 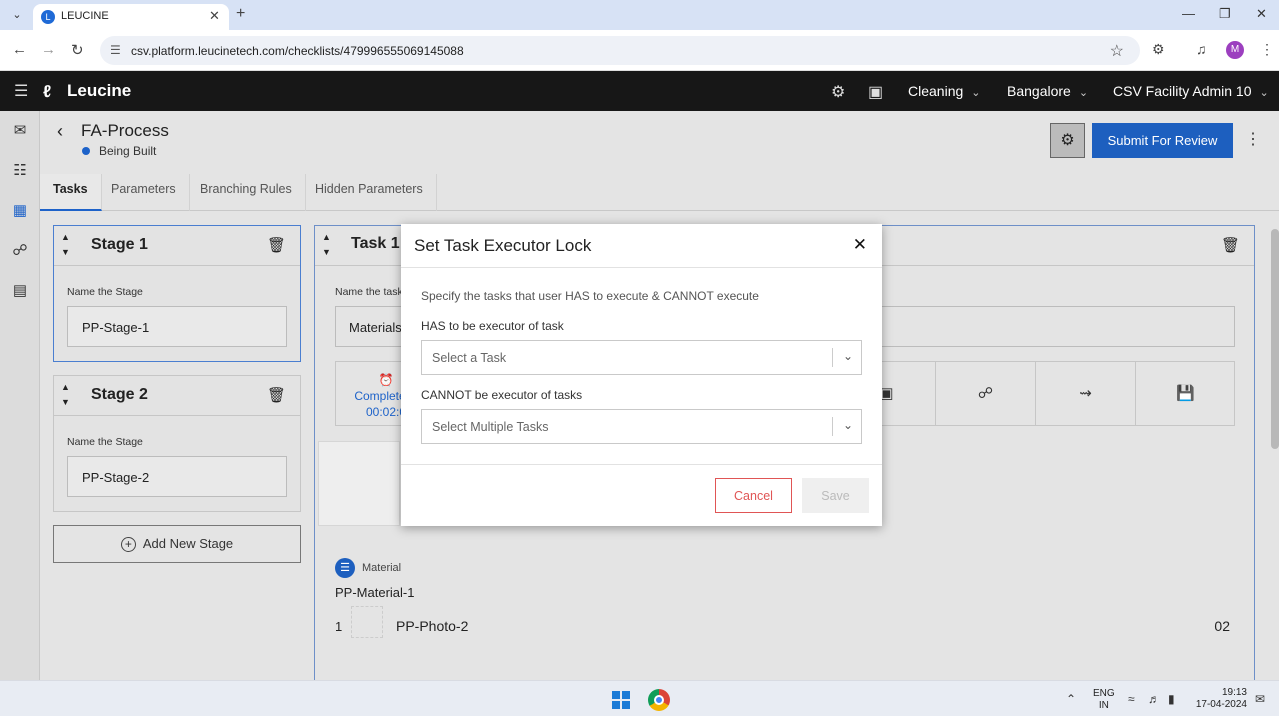 What do you see at coordinates (99, 91) in the screenshot?
I see `app-logo: Leucine` at bounding box center [99, 91].